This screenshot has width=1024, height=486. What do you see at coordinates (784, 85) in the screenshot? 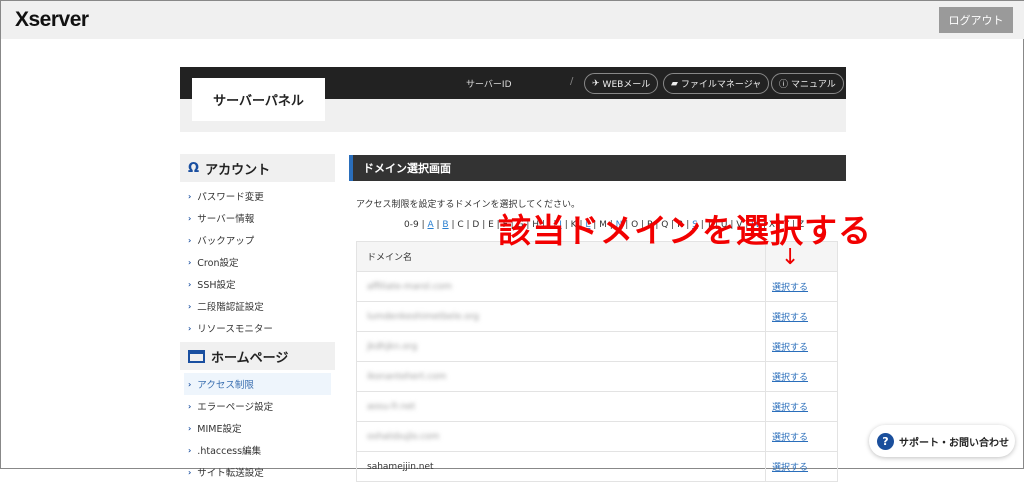
I see `help-icon: ⓘ` at bounding box center [784, 85].